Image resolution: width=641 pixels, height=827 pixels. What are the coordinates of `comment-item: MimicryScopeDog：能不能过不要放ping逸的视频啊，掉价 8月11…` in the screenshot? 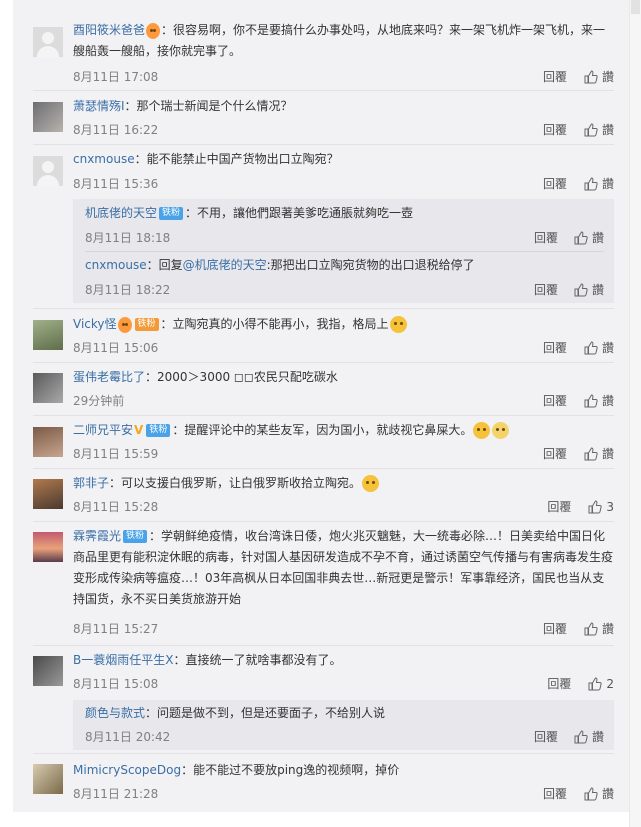 It's located at (321, 782).